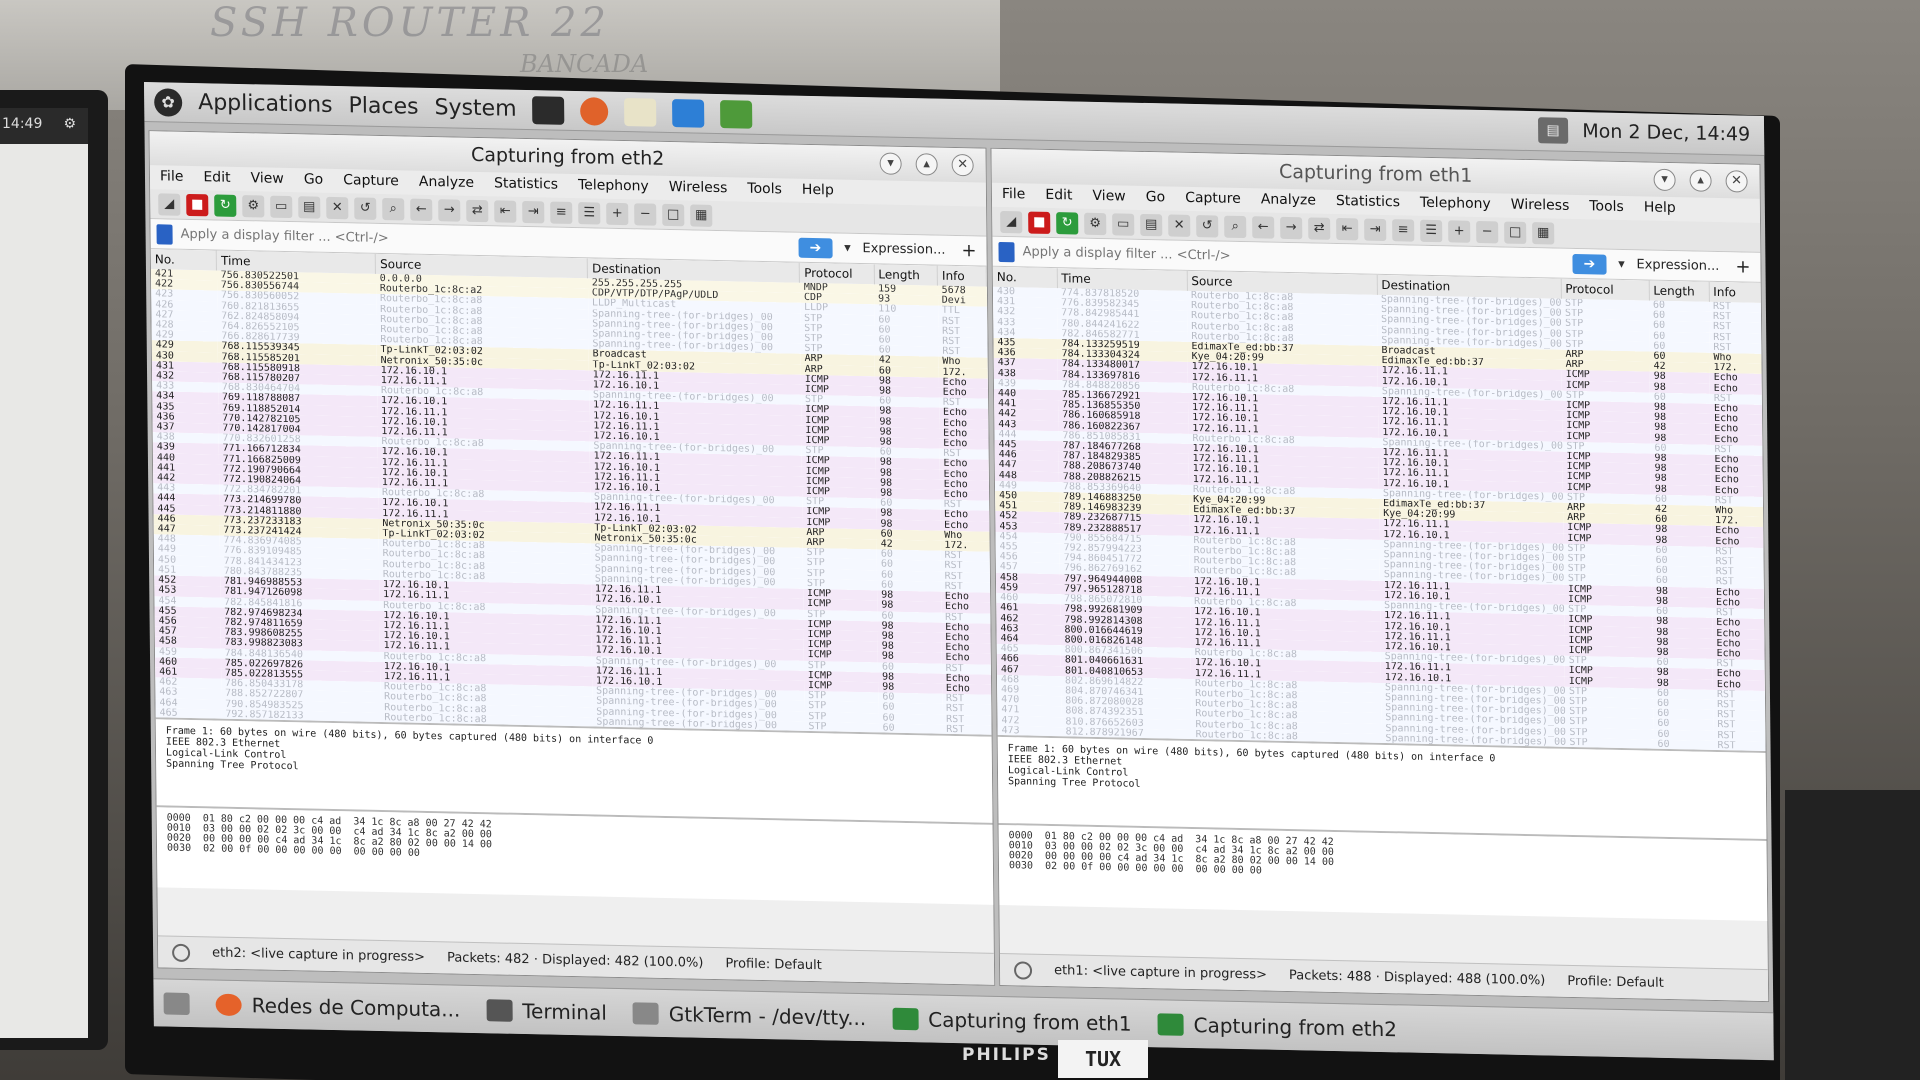 The width and height of the screenshot is (1920, 1080). Describe the element at coordinates (383, 106) in the screenshot. I see `menu-places: Places` at that location.